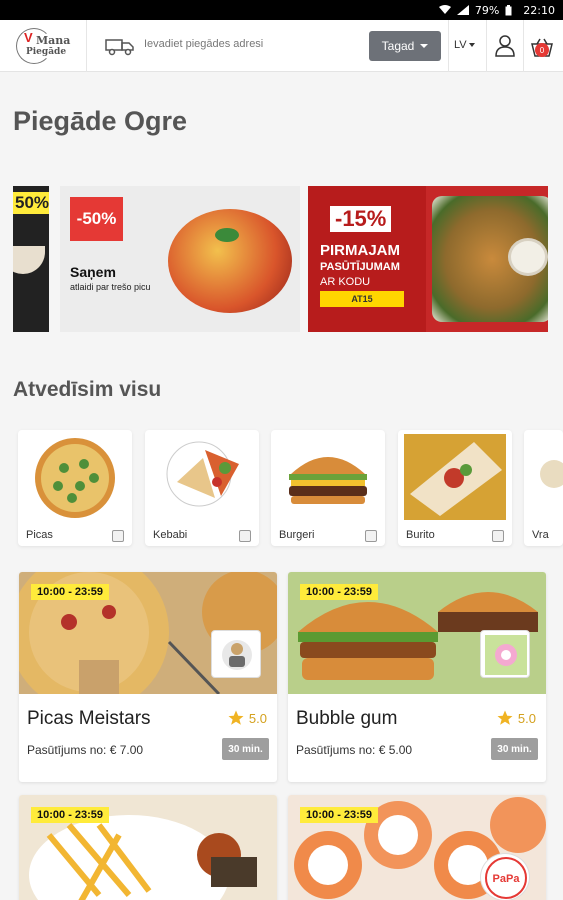 The height and width of the screenshot is (900, 563). I want to click on brand-logo: V Mana Piegāde, so click(44, 46).